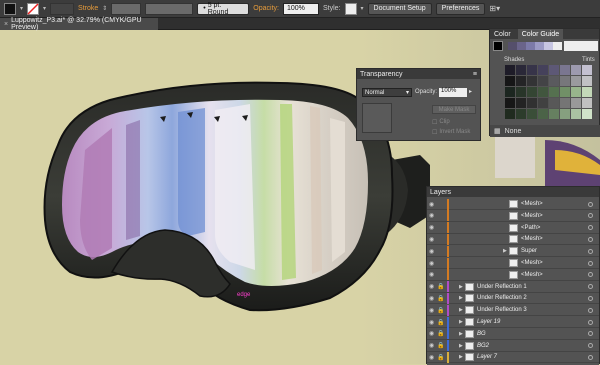 The height and width of the screenshot is (365, 600). Describe the element at coordinates (513, 251) in the screenshot. I see `layer-row: ◉ ▶ Super` at that location.